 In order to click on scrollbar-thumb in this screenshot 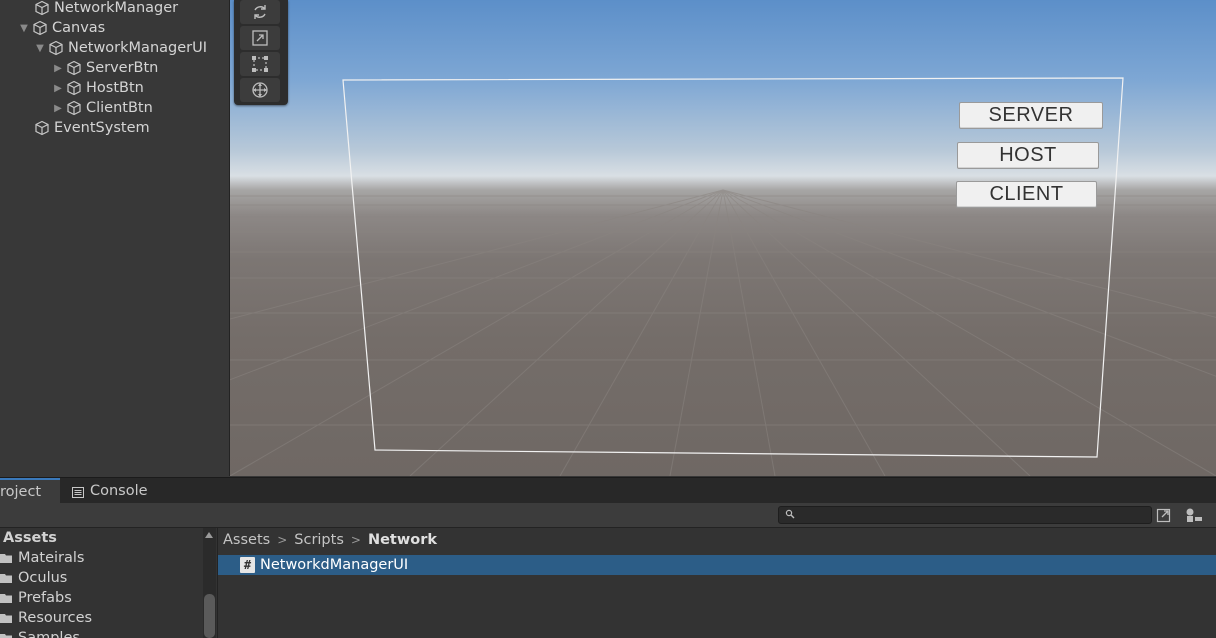, I will do `click(209, 616)`.